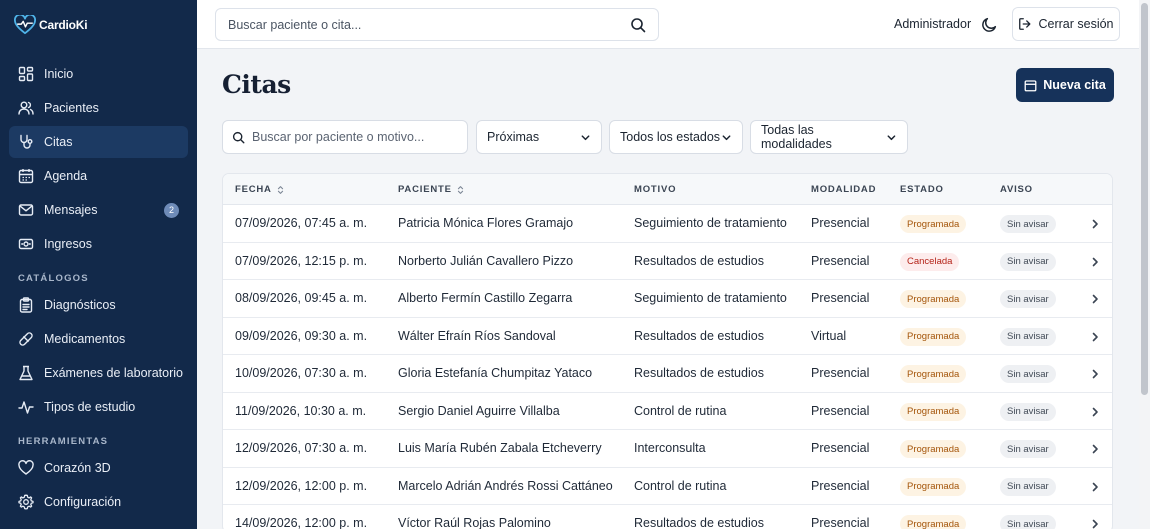 This screenshot has width=1150, height=529. I want to click on cell-fecha: 08/09/2026, 09:45 a. m., so click(301, 298).